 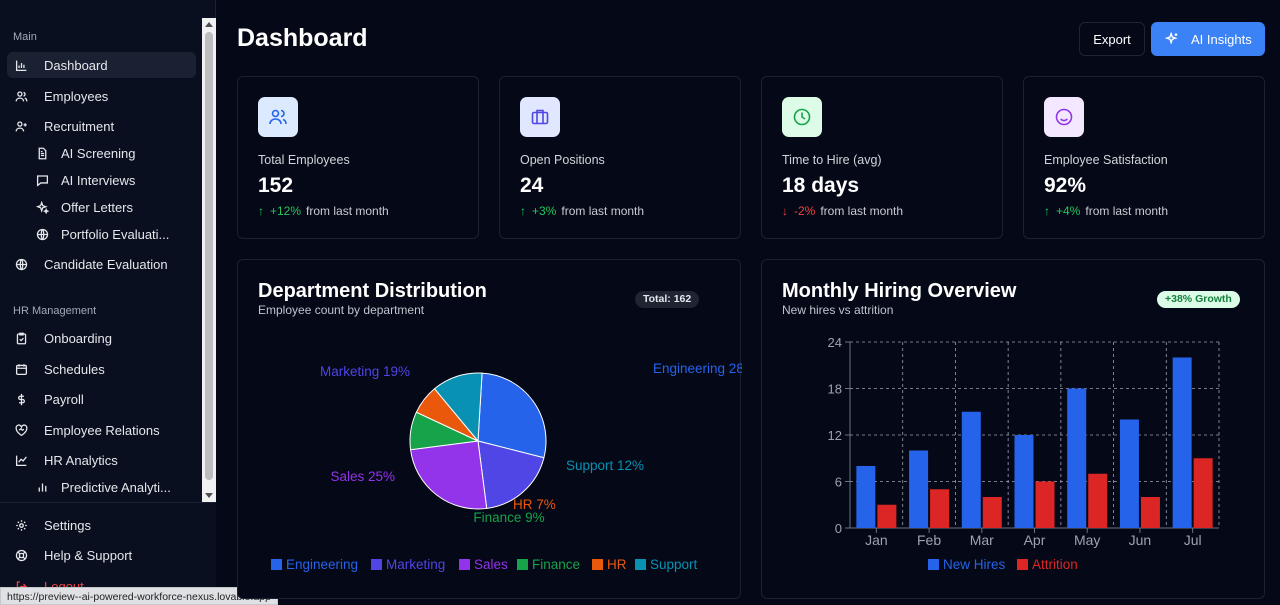 I want to click on stat-delta: ↑ +3% from last month, so click(x=582, y=211).